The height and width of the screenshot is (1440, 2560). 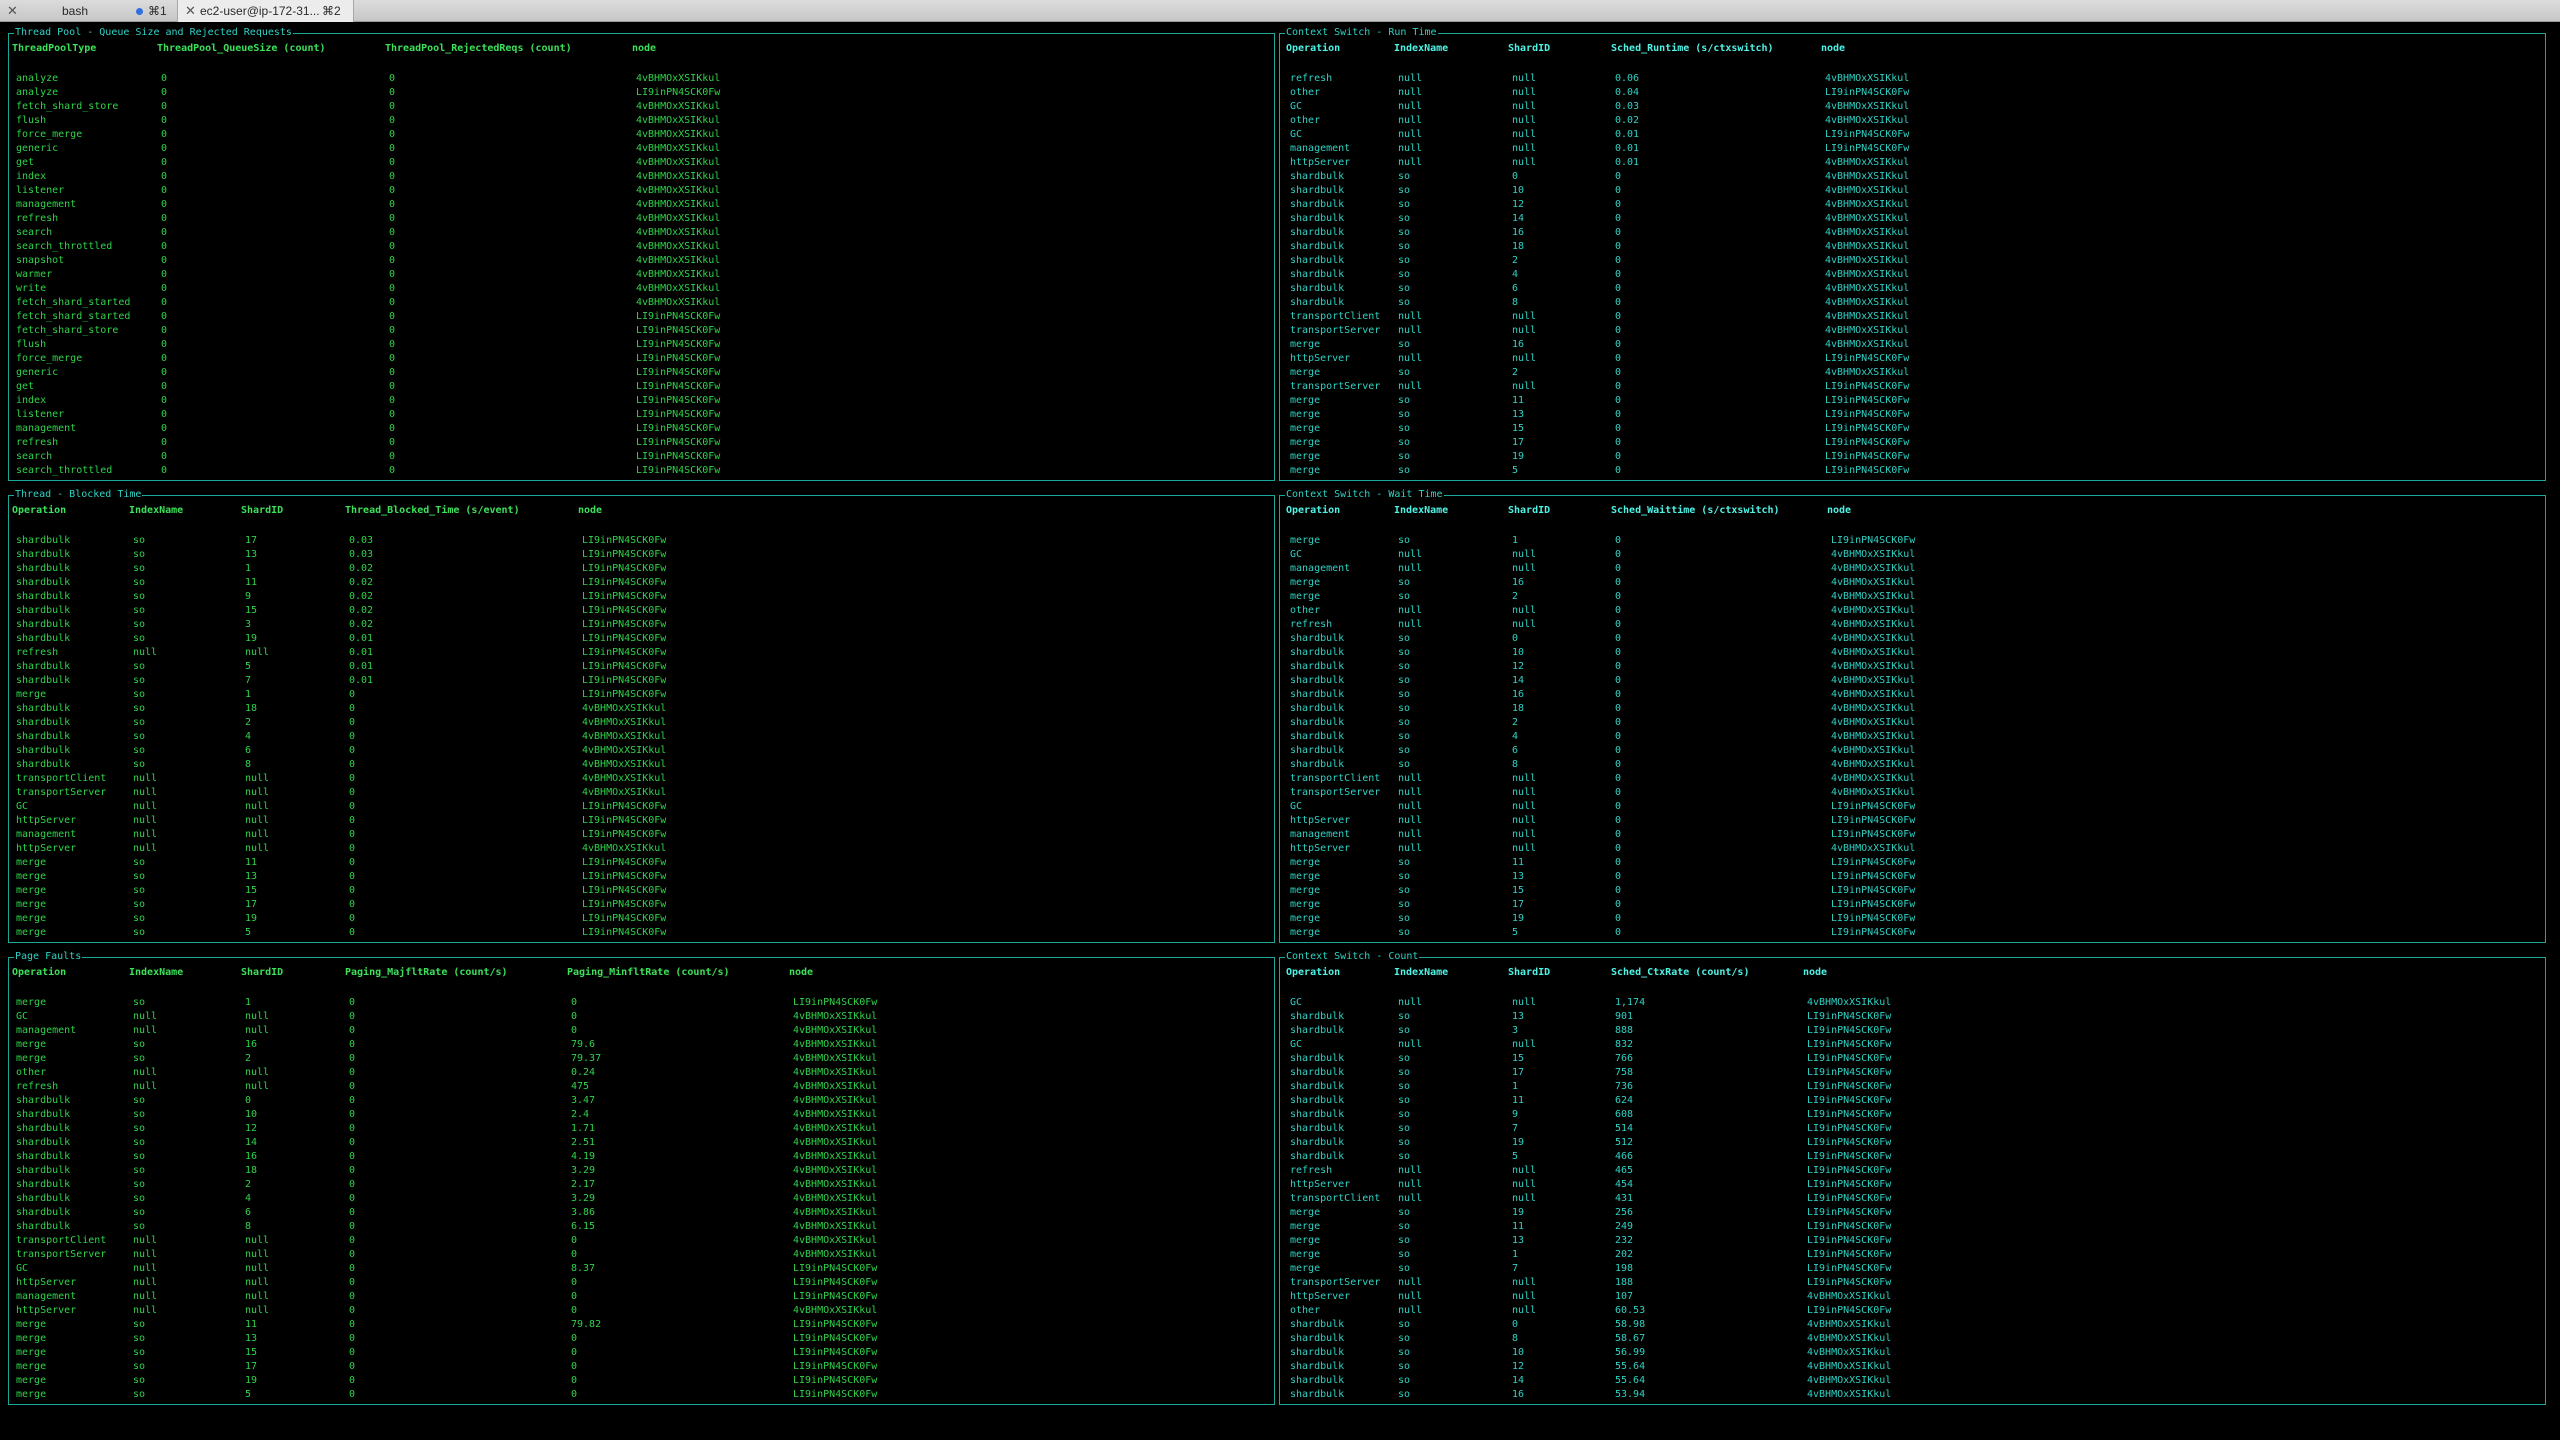 What do you see at coordinates (1515, 1156) in the screenshot?
I see `table-cell-shardid: 5` at bounding box center [1515, 1156].